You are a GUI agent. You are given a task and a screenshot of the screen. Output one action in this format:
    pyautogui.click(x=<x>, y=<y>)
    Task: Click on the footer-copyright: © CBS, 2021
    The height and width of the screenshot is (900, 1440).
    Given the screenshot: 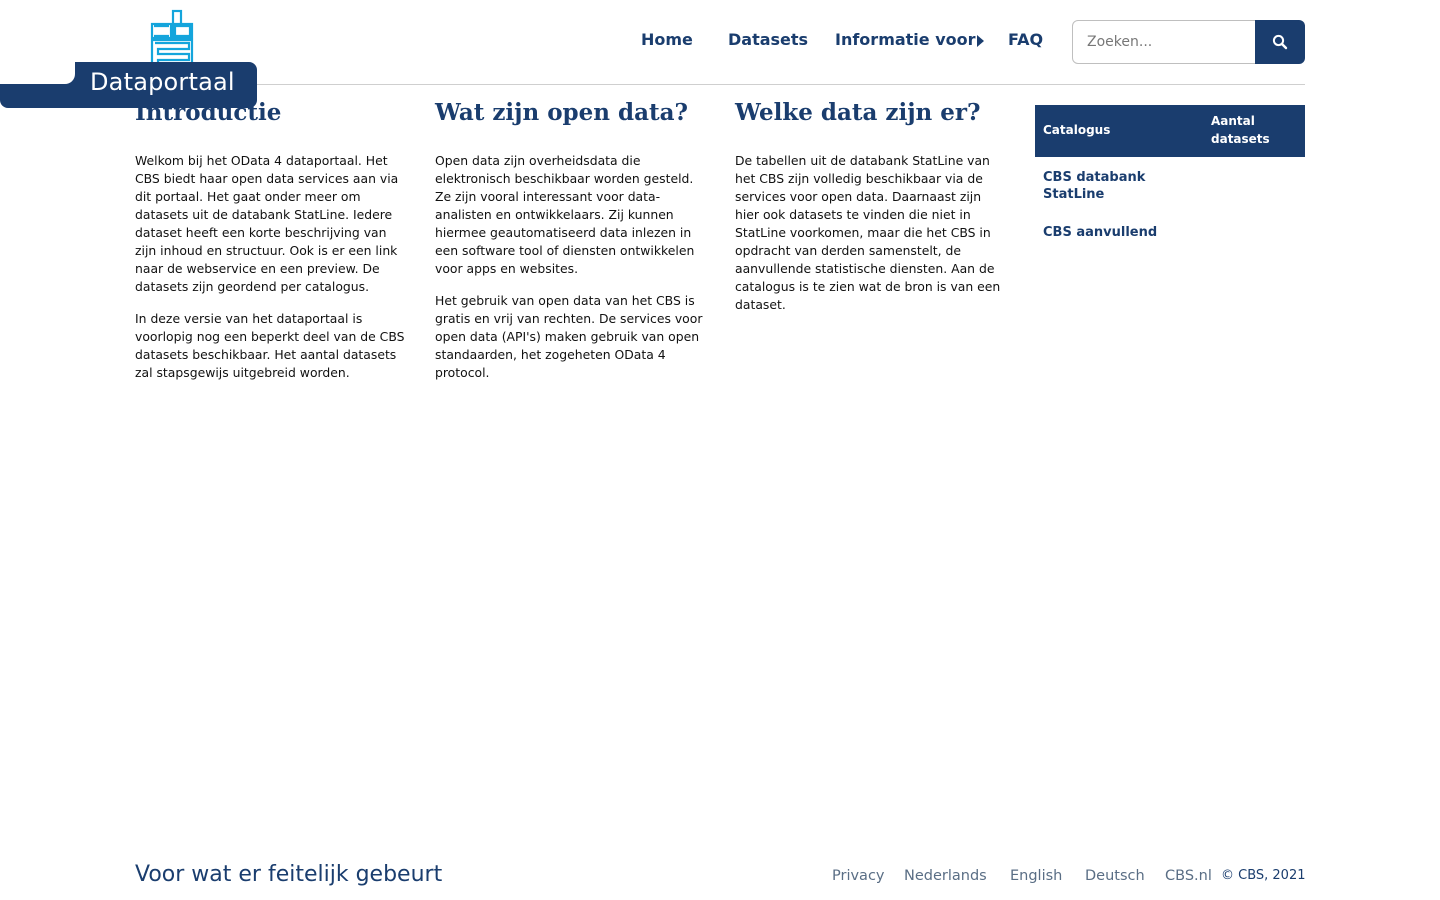 What is the action you would take?
    pyautogui.click(x=1263, y=875)
    